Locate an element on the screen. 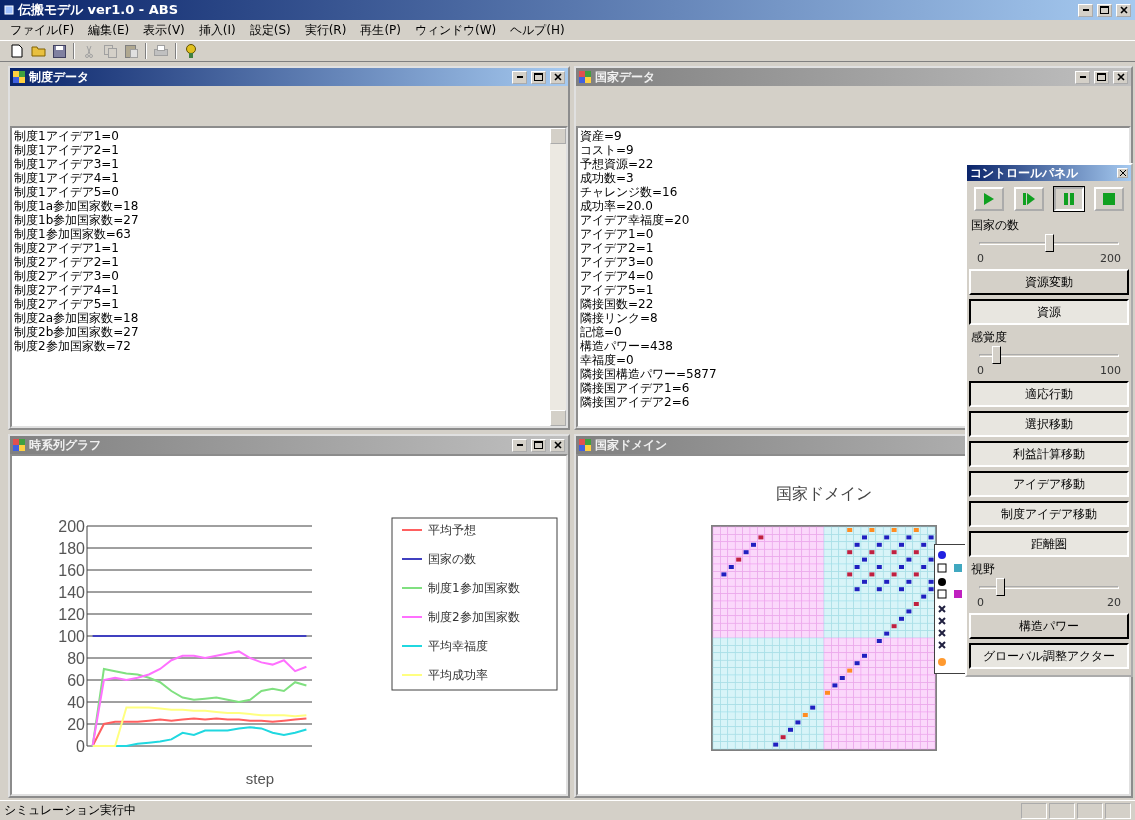  toggle-button: グローバル調整アクター is located at coordinates (1049, 656).